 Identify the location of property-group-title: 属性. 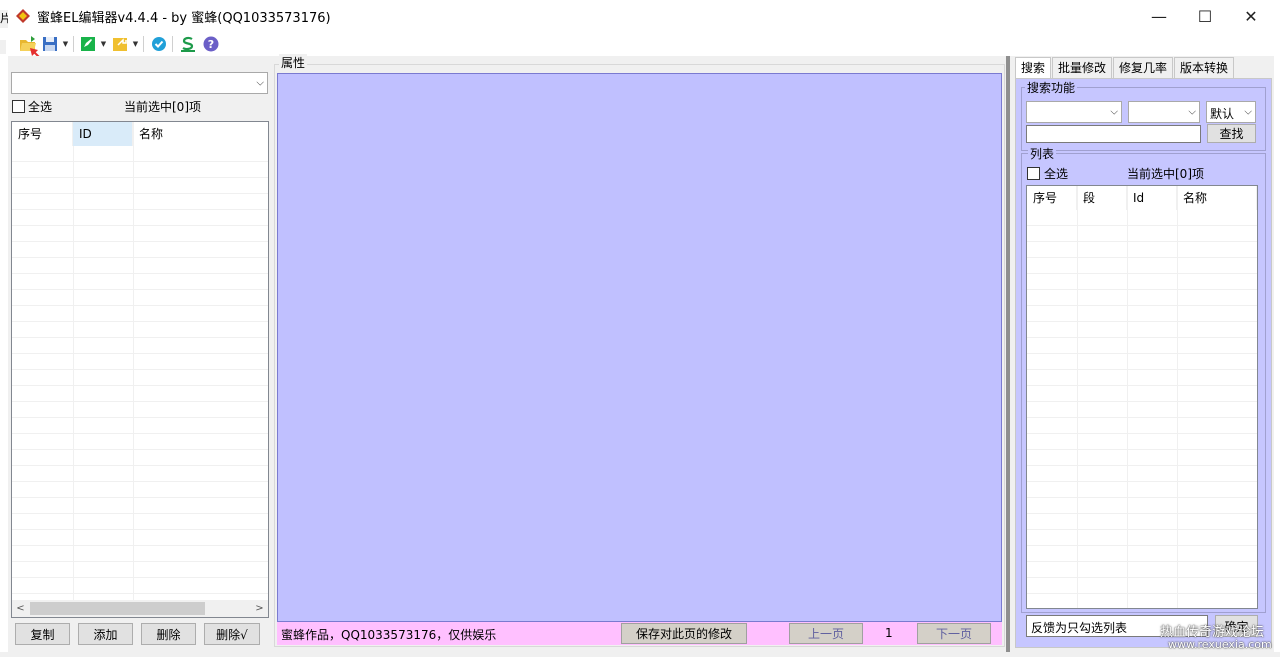
(293, 62).